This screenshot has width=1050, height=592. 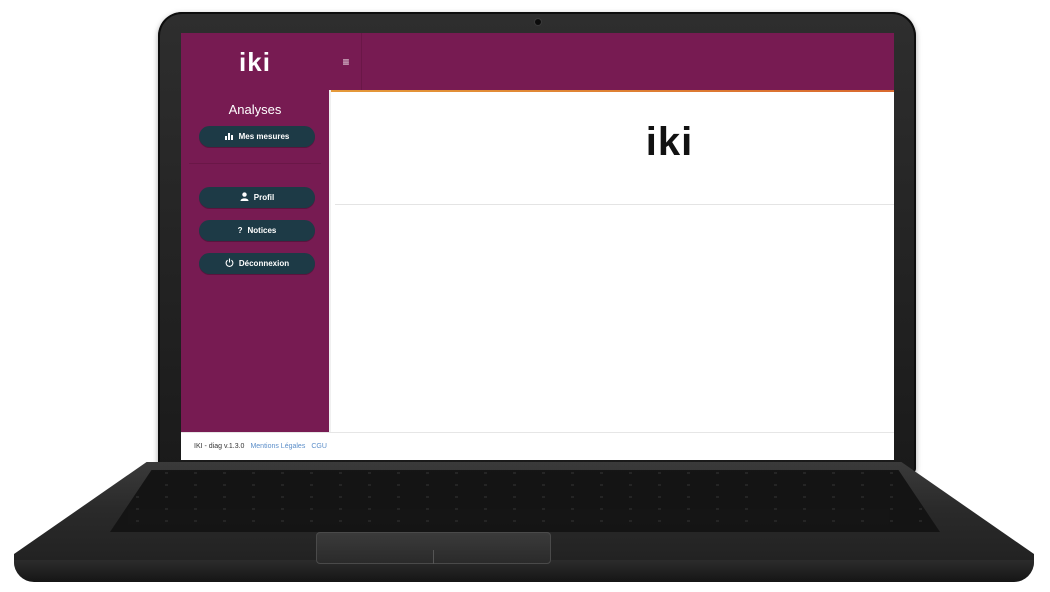 What do you see at coordinates (277, 446) in the screenshot?
I see `footer-link-mentions-legales: Mentions Légales` at bounding box center [277, 446].